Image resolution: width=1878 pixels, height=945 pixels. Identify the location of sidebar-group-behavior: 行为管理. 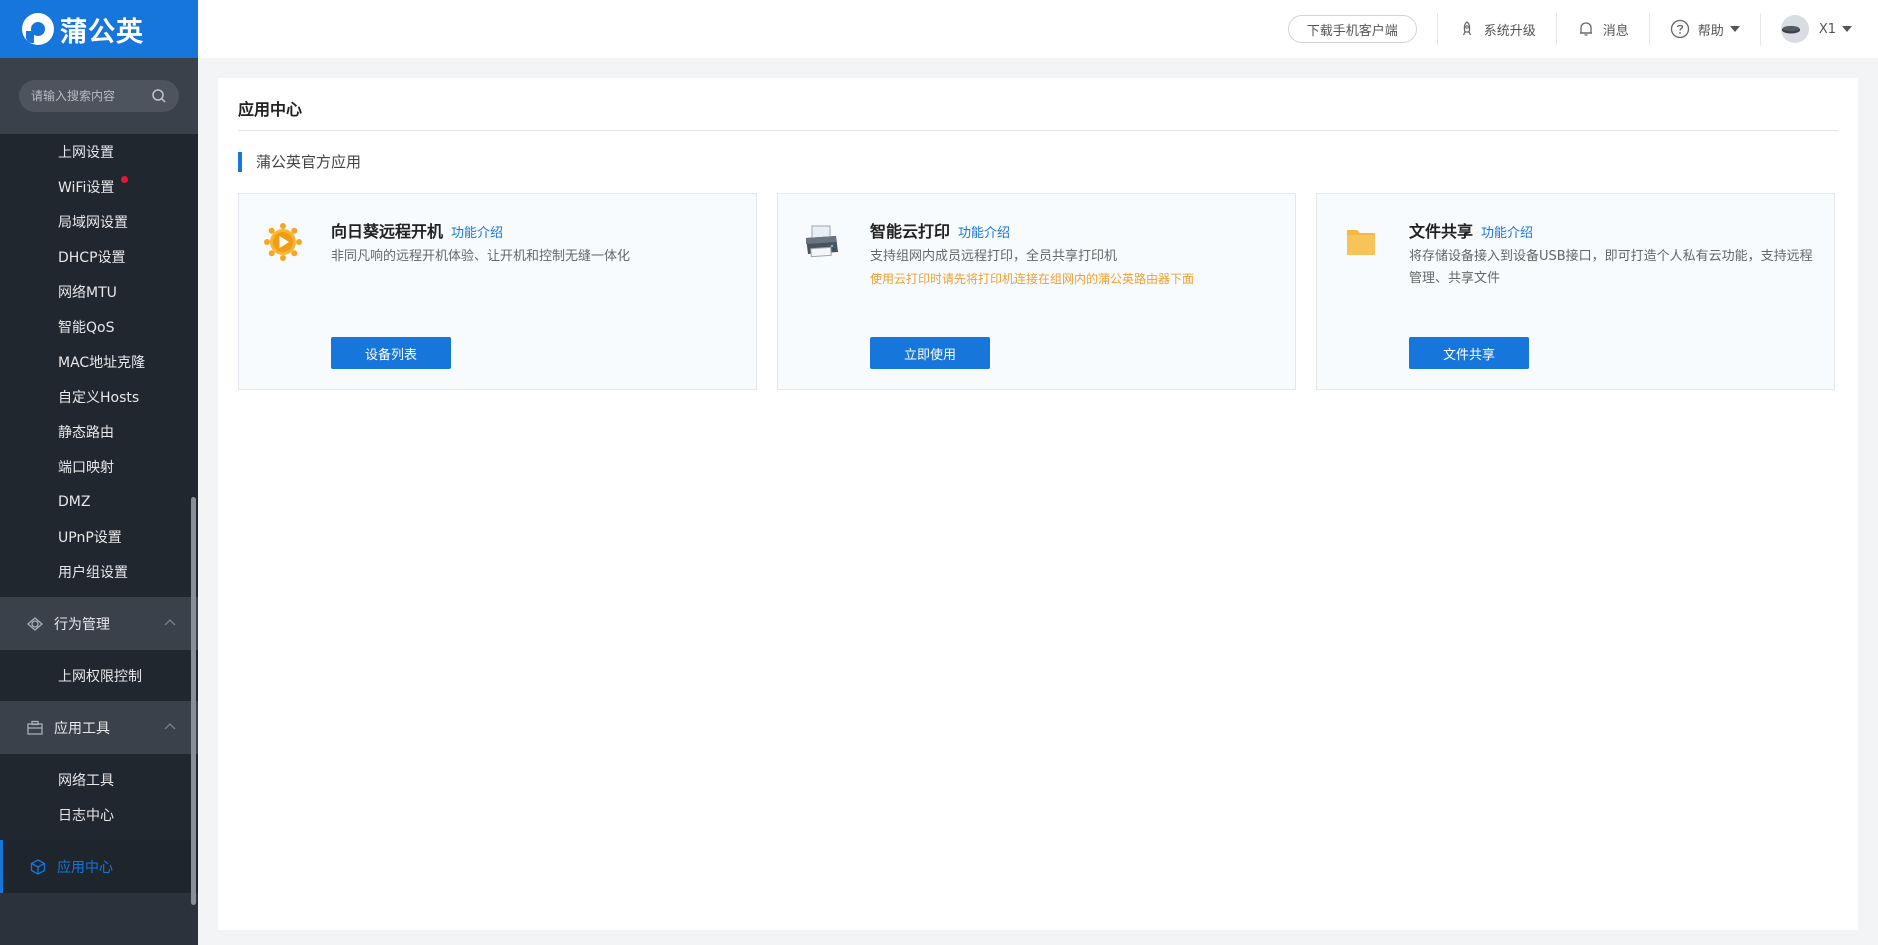
(99, 623).